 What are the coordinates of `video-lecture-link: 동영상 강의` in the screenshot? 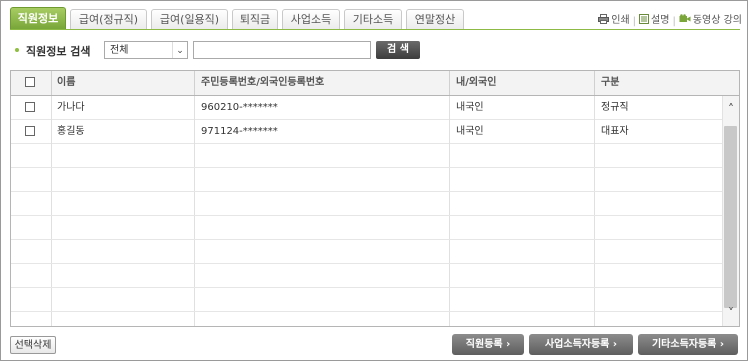 It's located at (710, 18).